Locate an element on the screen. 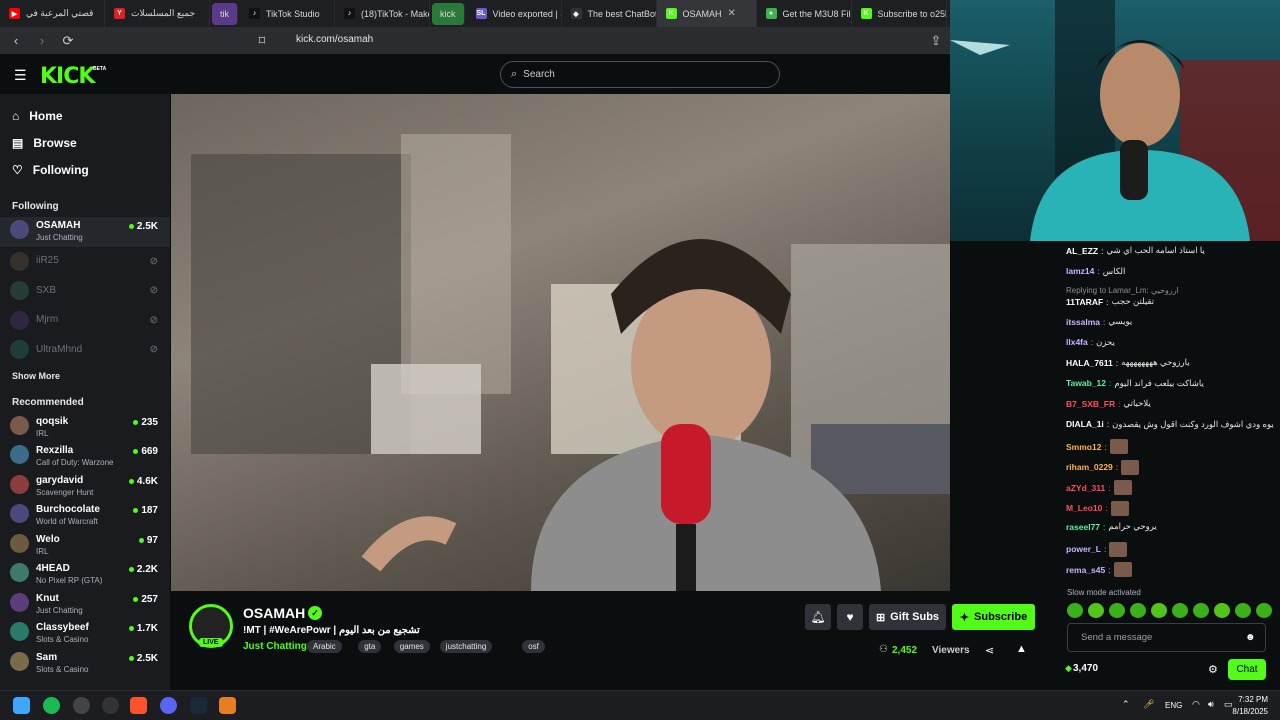  chat-username: AL_EZZ is located at coordinates (1082, 251).